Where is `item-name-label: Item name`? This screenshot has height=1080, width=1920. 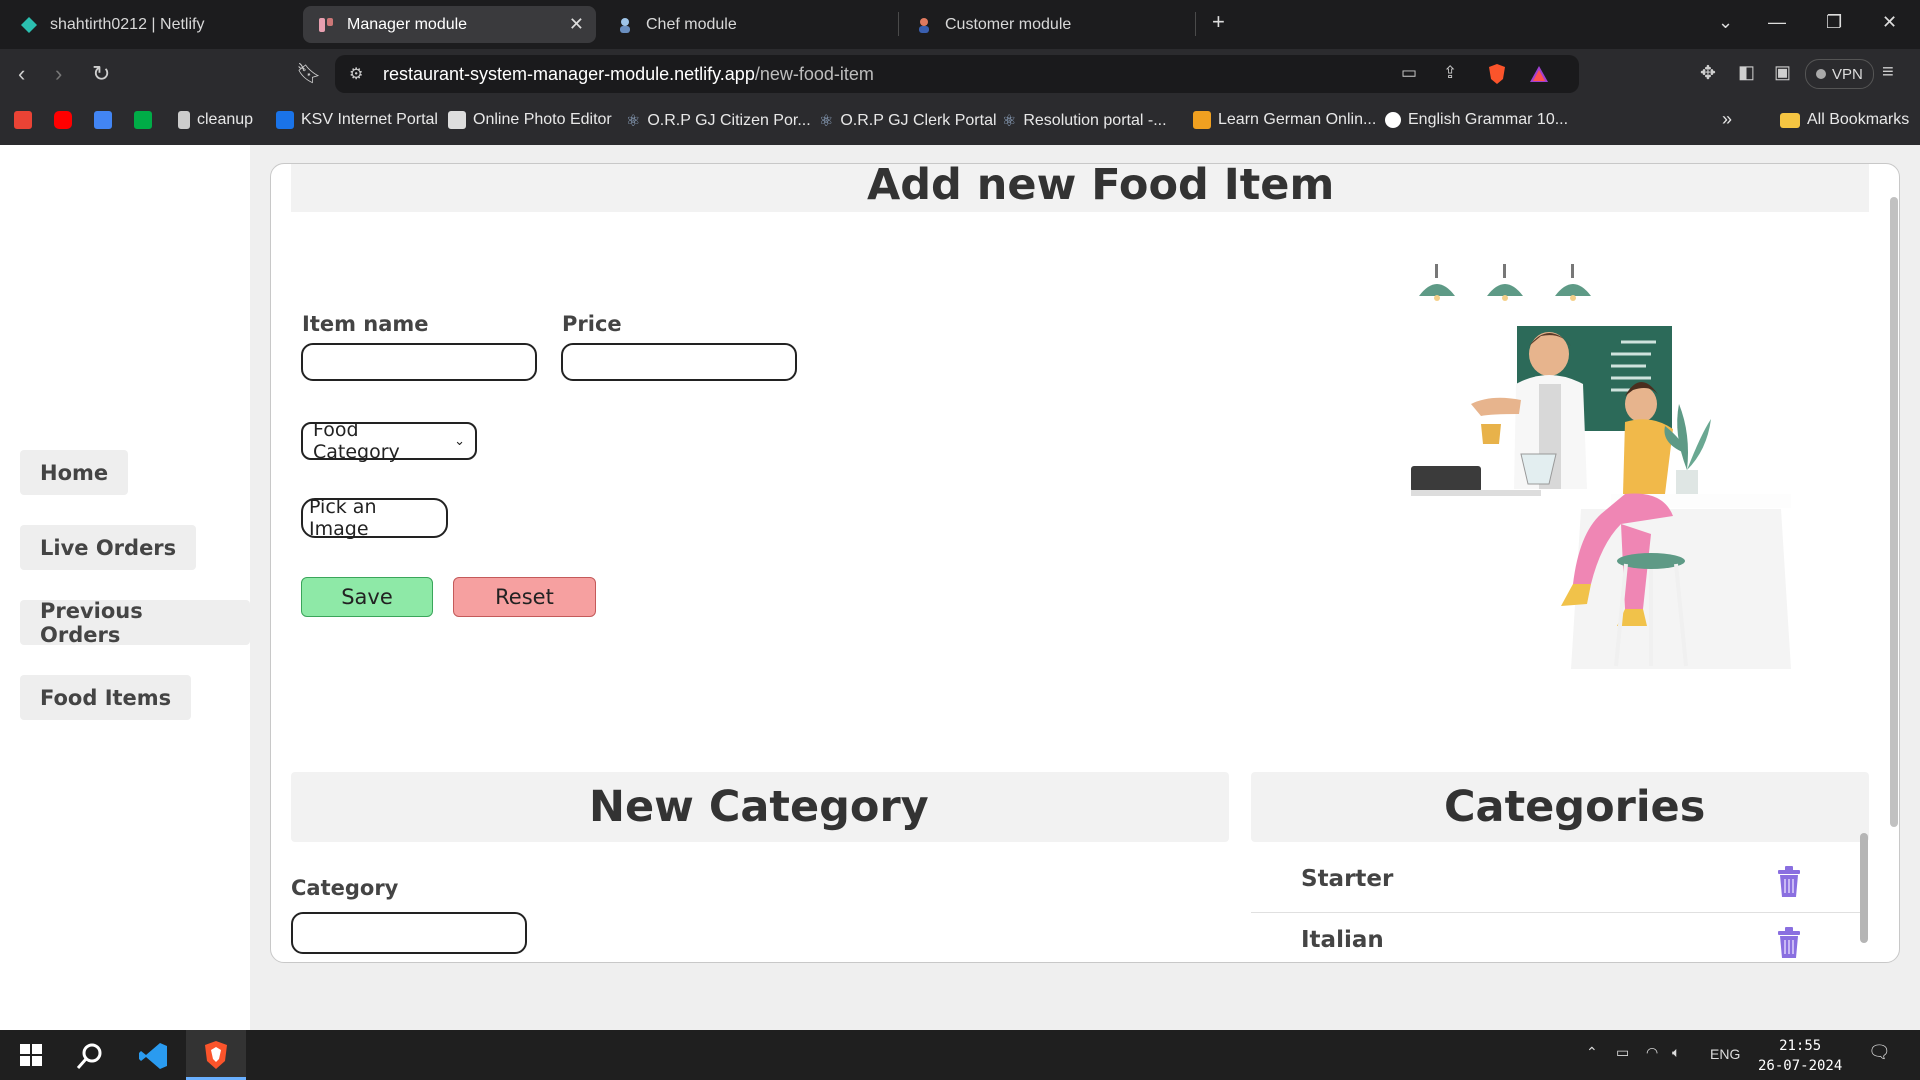 item-name-label: Item name is located at coordinates (365, 324).